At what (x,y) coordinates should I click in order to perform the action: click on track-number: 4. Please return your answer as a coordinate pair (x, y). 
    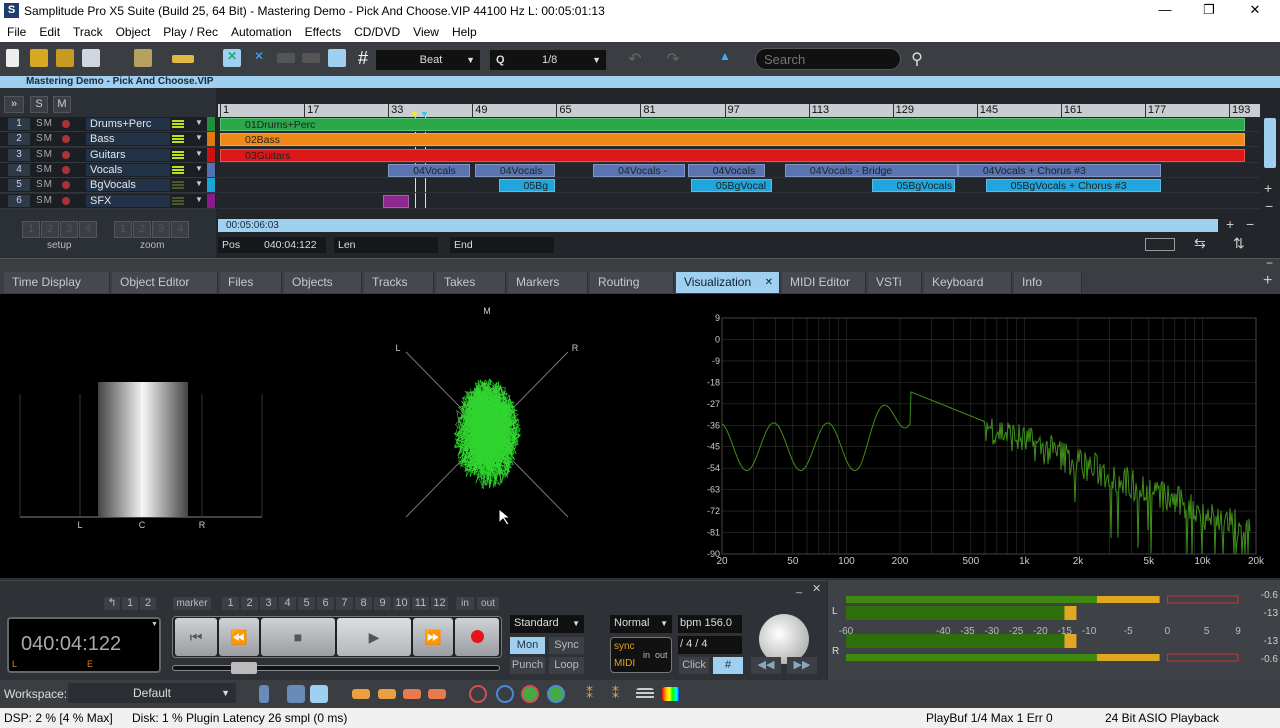
    Looking at the image, I should click on (19, 169).